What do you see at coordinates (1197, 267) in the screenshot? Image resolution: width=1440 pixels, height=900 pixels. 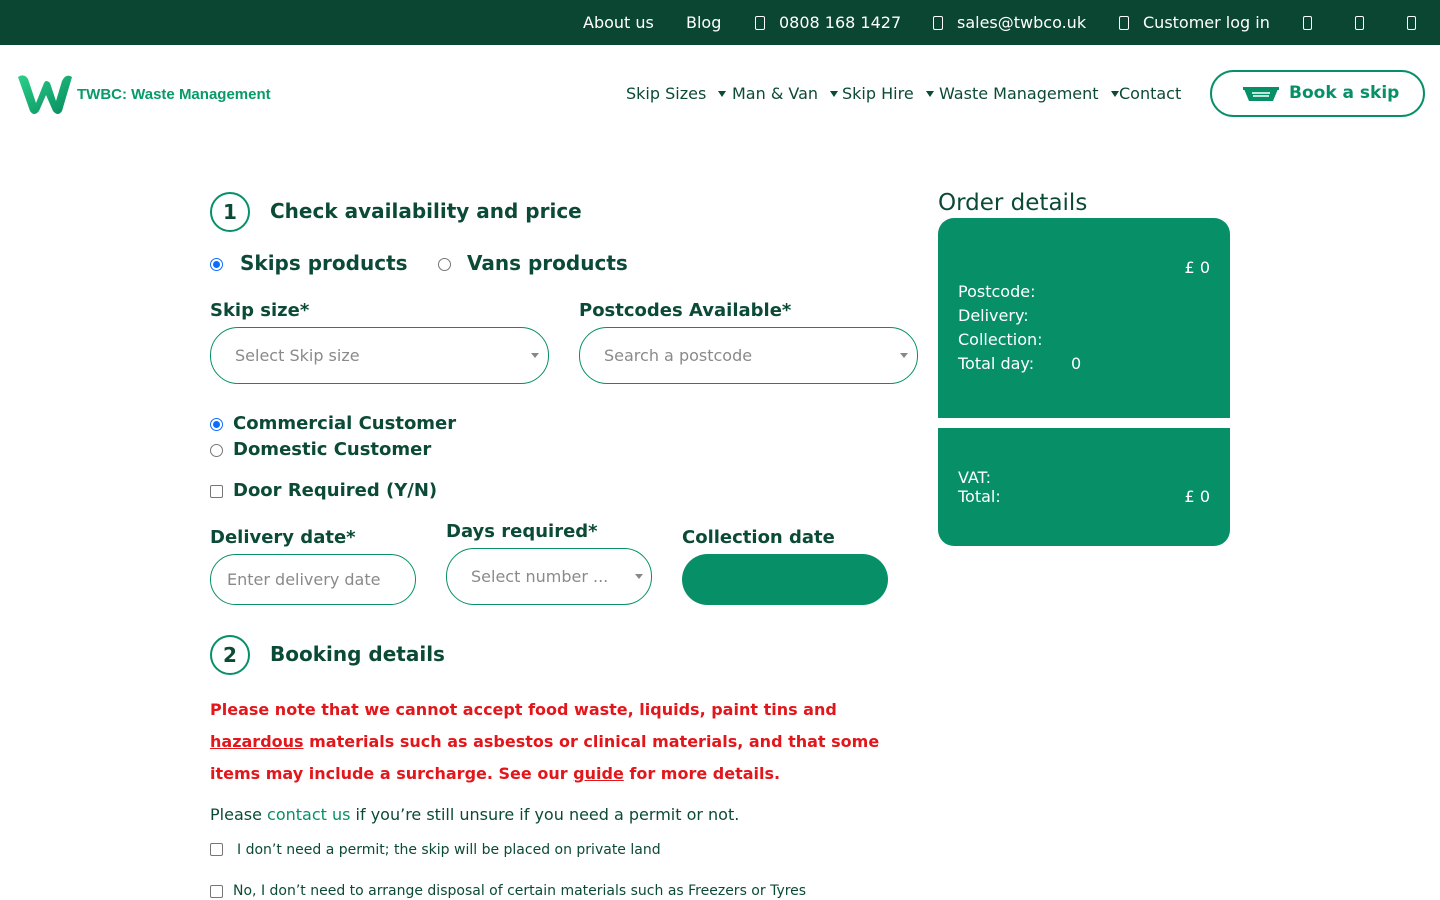 I see `order-price: £ 0` at bounding box center [1197, 267].